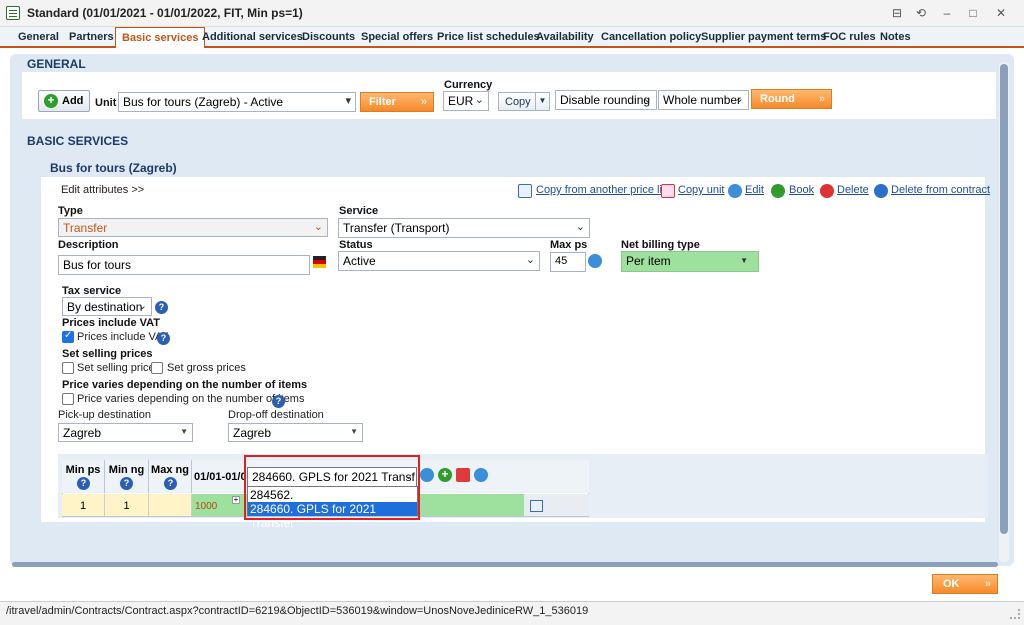  What do you see at coordinates (951, 584) in the screenshot?
I see `ok-label: OK` at bounding box center [951, 584].